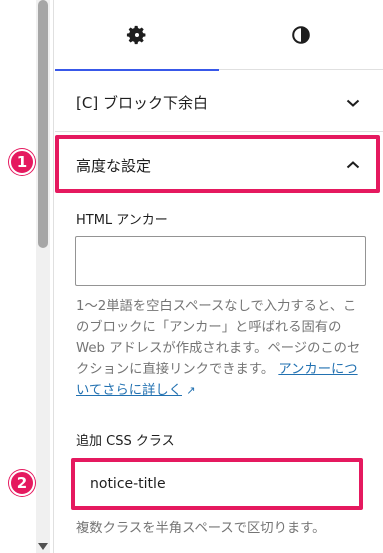  I want to click on contrast-icon, so click(301, 35).